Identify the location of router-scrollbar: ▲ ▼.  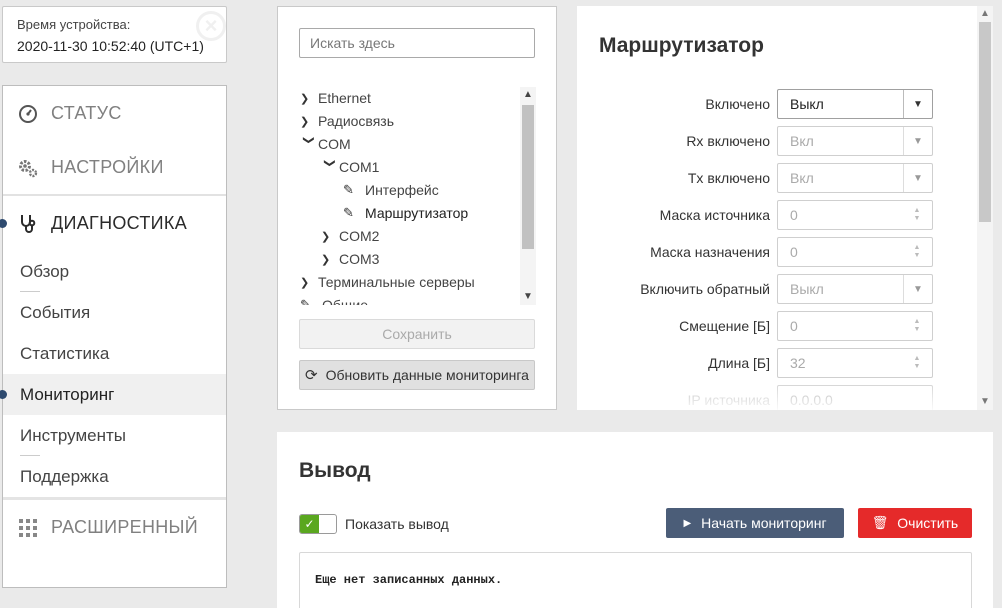
(985, 208).